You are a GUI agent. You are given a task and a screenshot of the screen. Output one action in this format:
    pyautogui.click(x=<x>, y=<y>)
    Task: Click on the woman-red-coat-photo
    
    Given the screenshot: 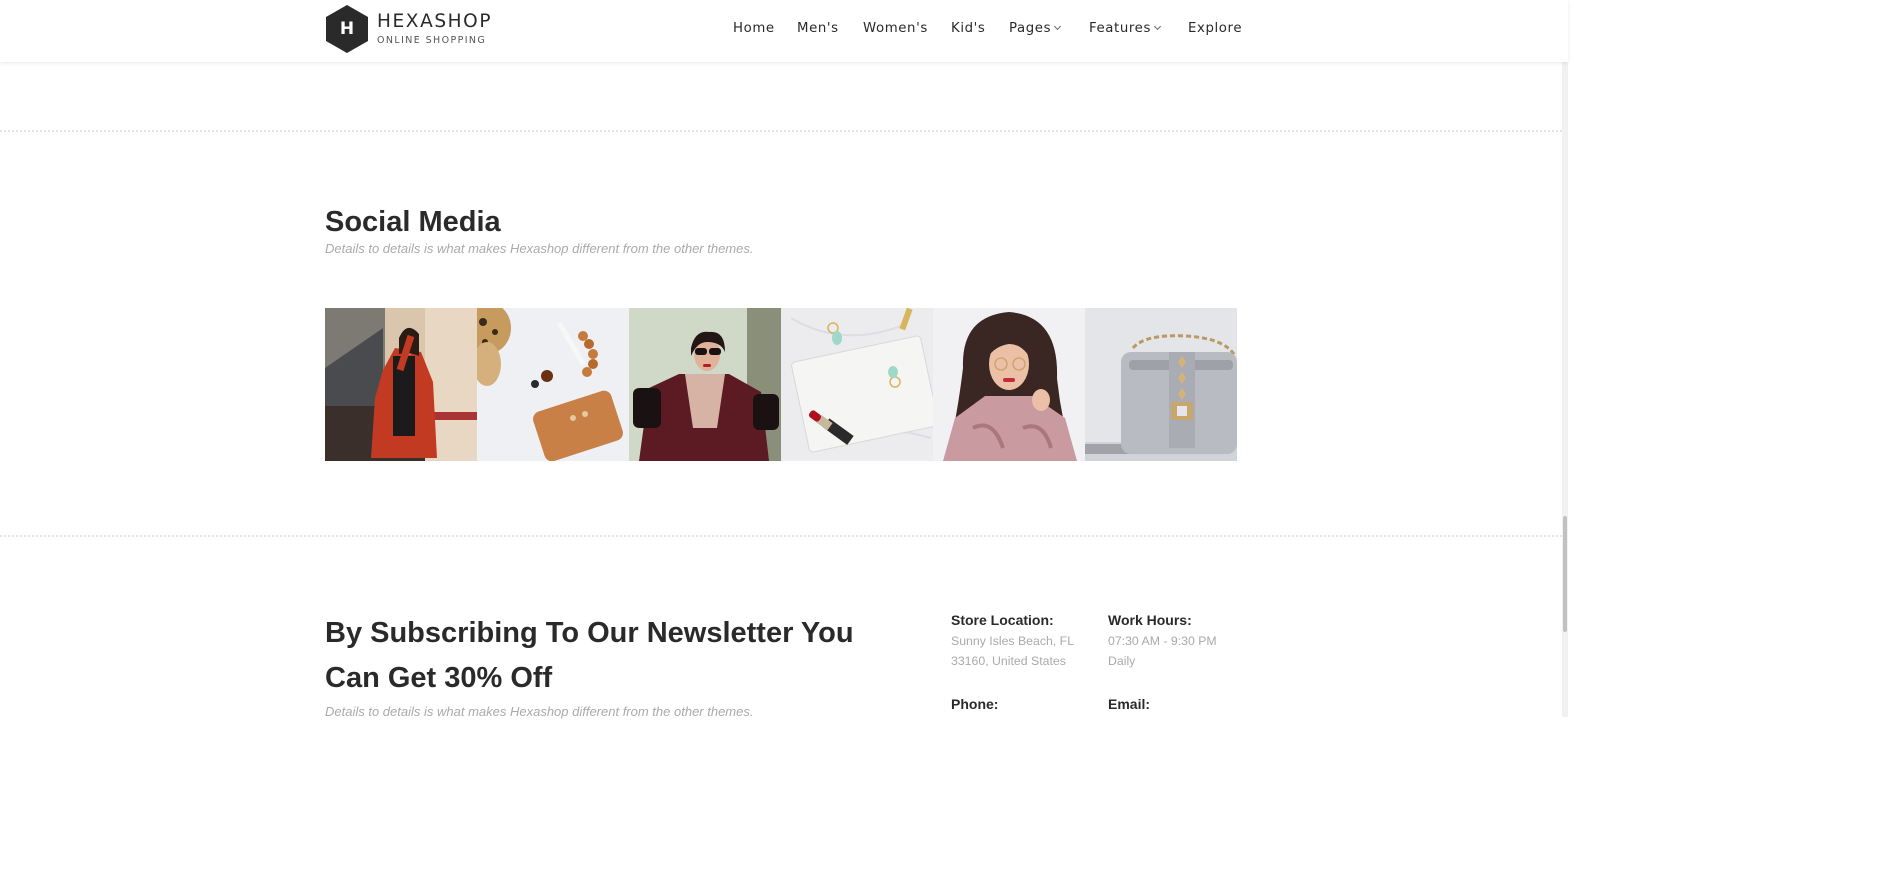 What is the action you would take?
    pyautogui.click(x=401, y=384)
    